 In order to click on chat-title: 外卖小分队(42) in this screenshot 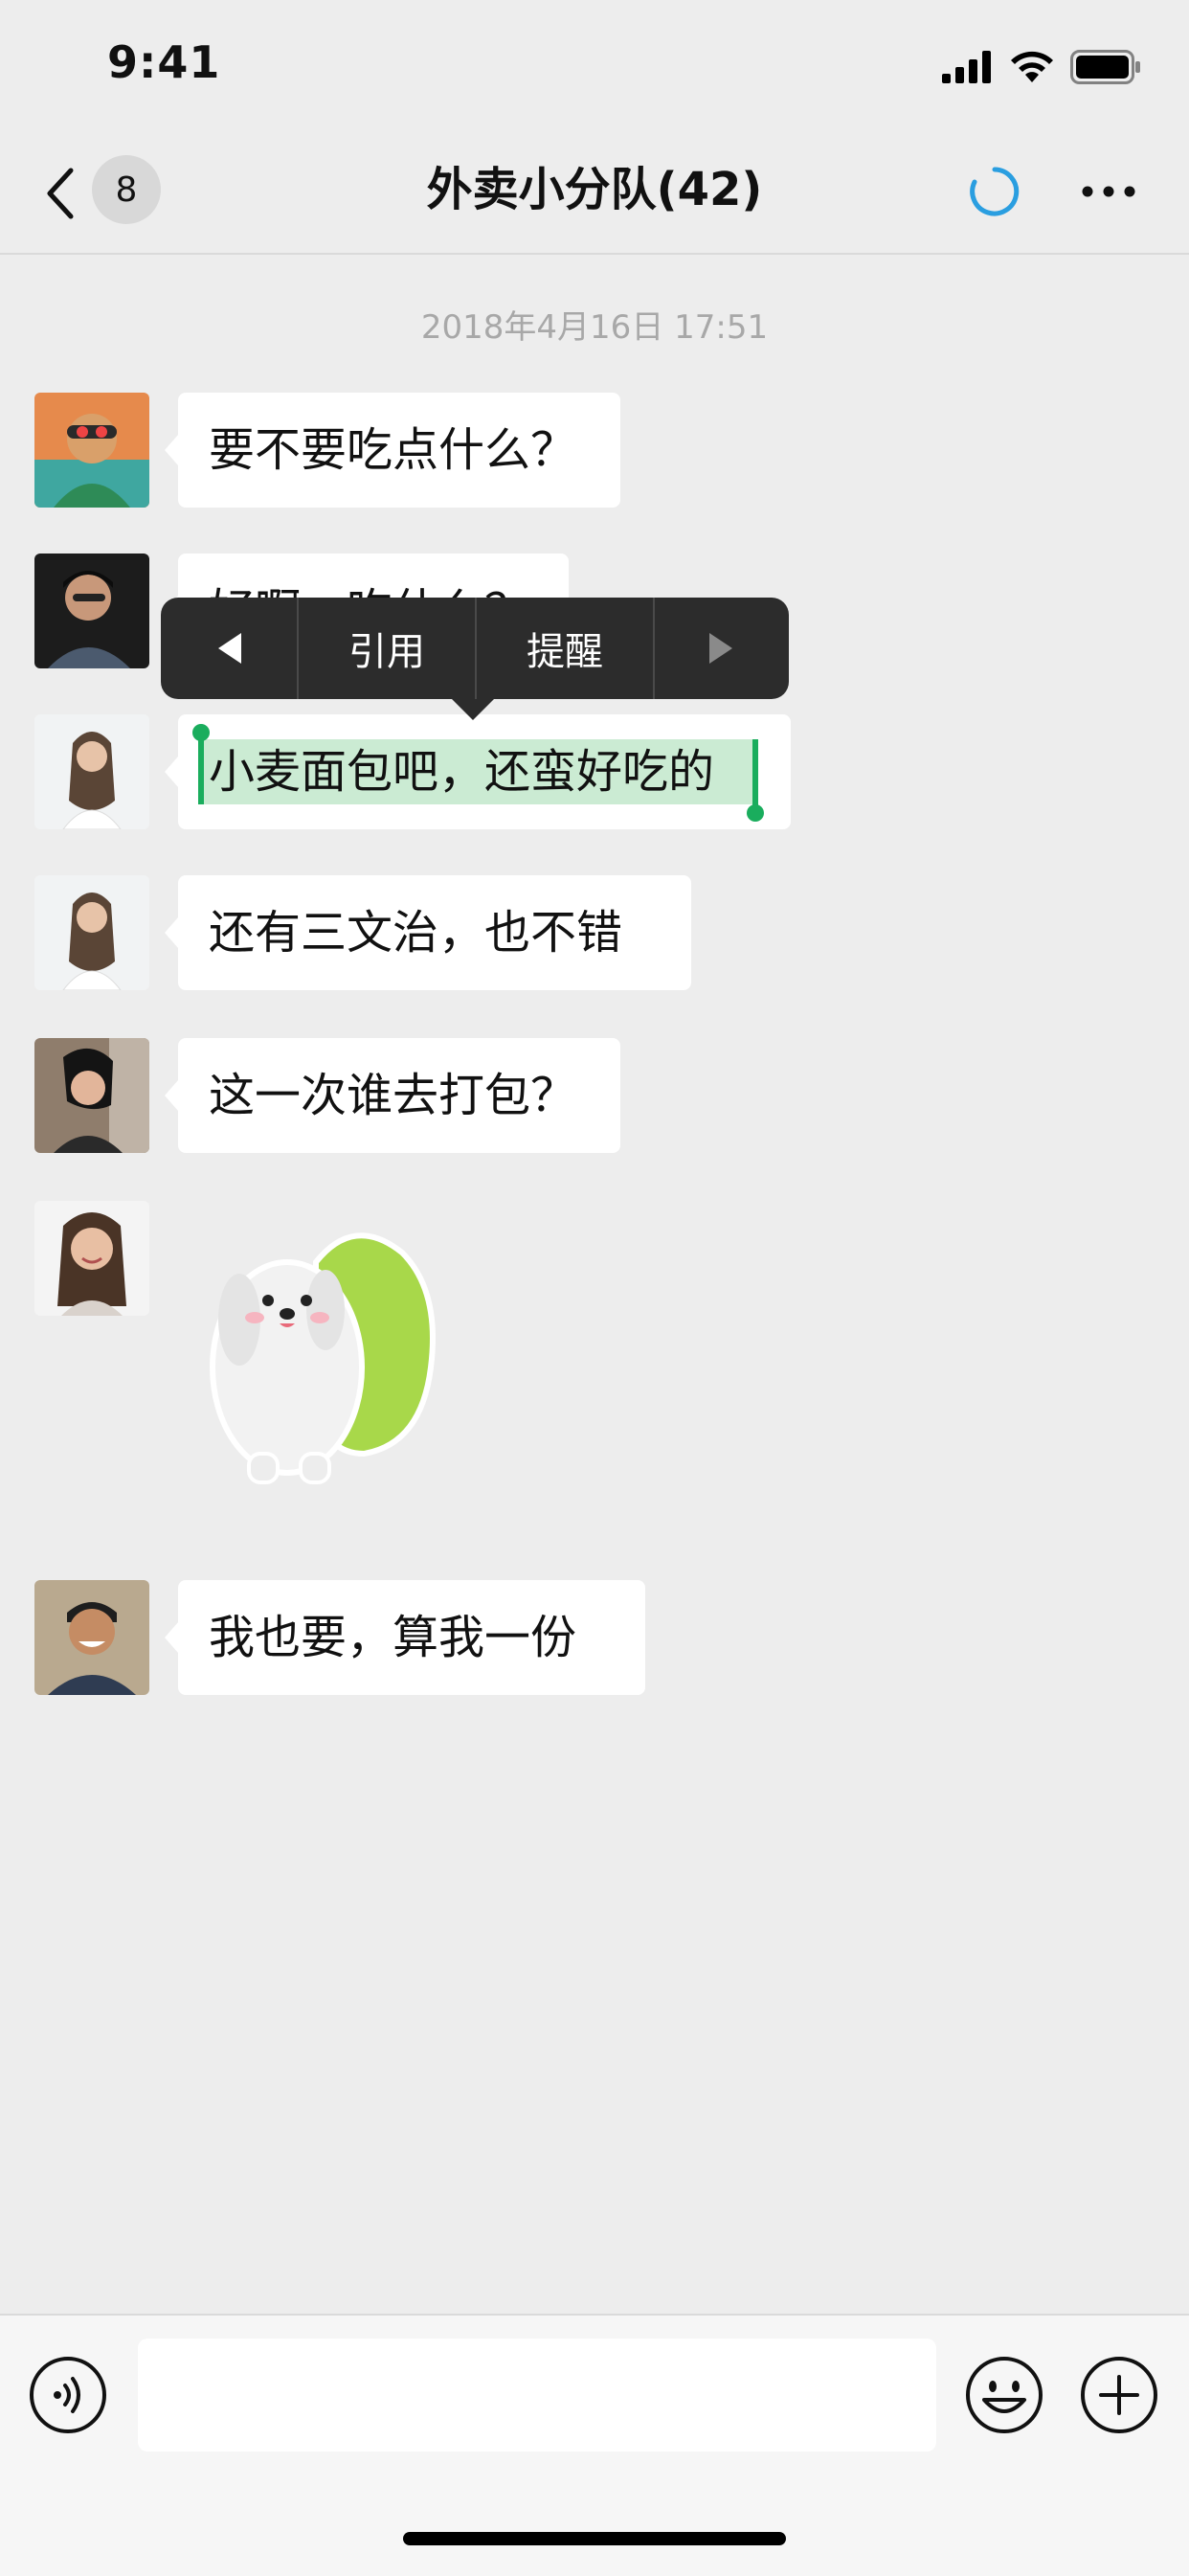, I will do `click(594, 189)`.